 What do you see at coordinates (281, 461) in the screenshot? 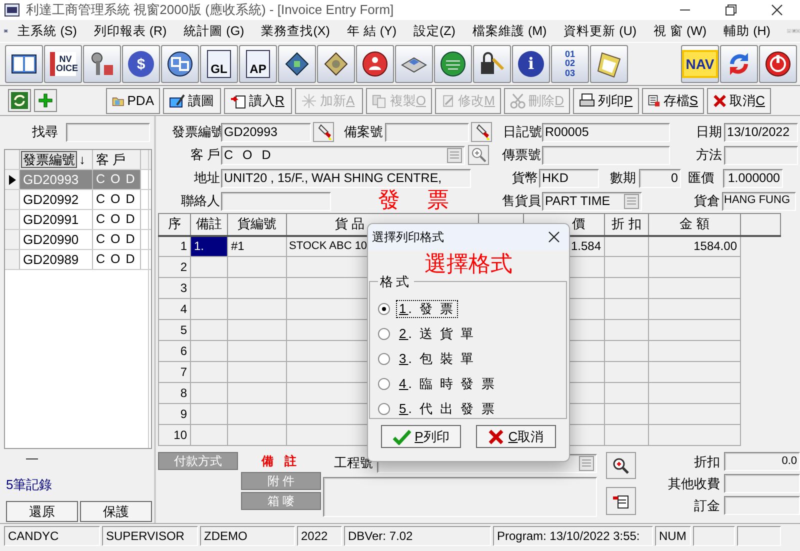
I see `tab: 備 註` at bounding box center [281, 461].